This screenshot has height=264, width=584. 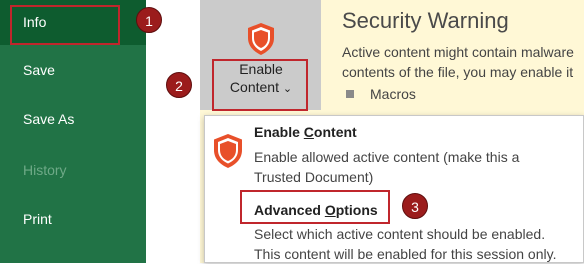 I want to click on sidebar-item-history: History, so click(x=73, y=170).